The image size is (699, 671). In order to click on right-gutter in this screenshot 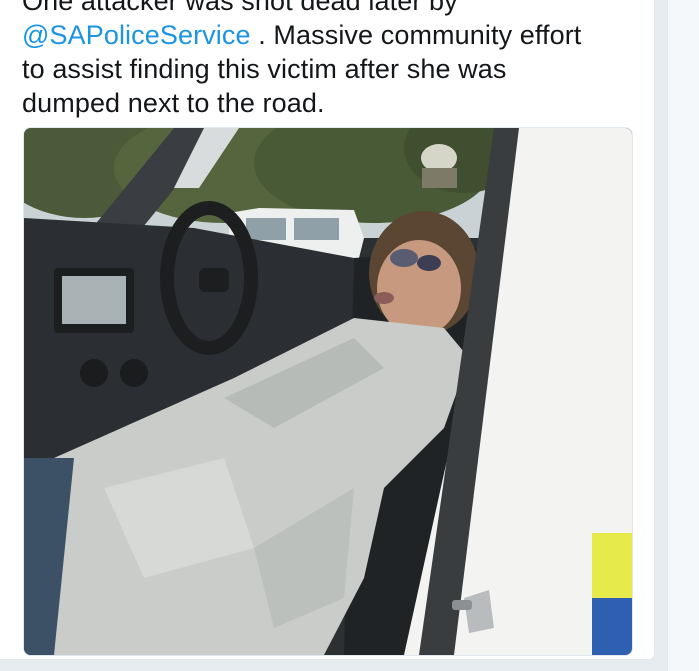, I will do `click(677, 335)`.